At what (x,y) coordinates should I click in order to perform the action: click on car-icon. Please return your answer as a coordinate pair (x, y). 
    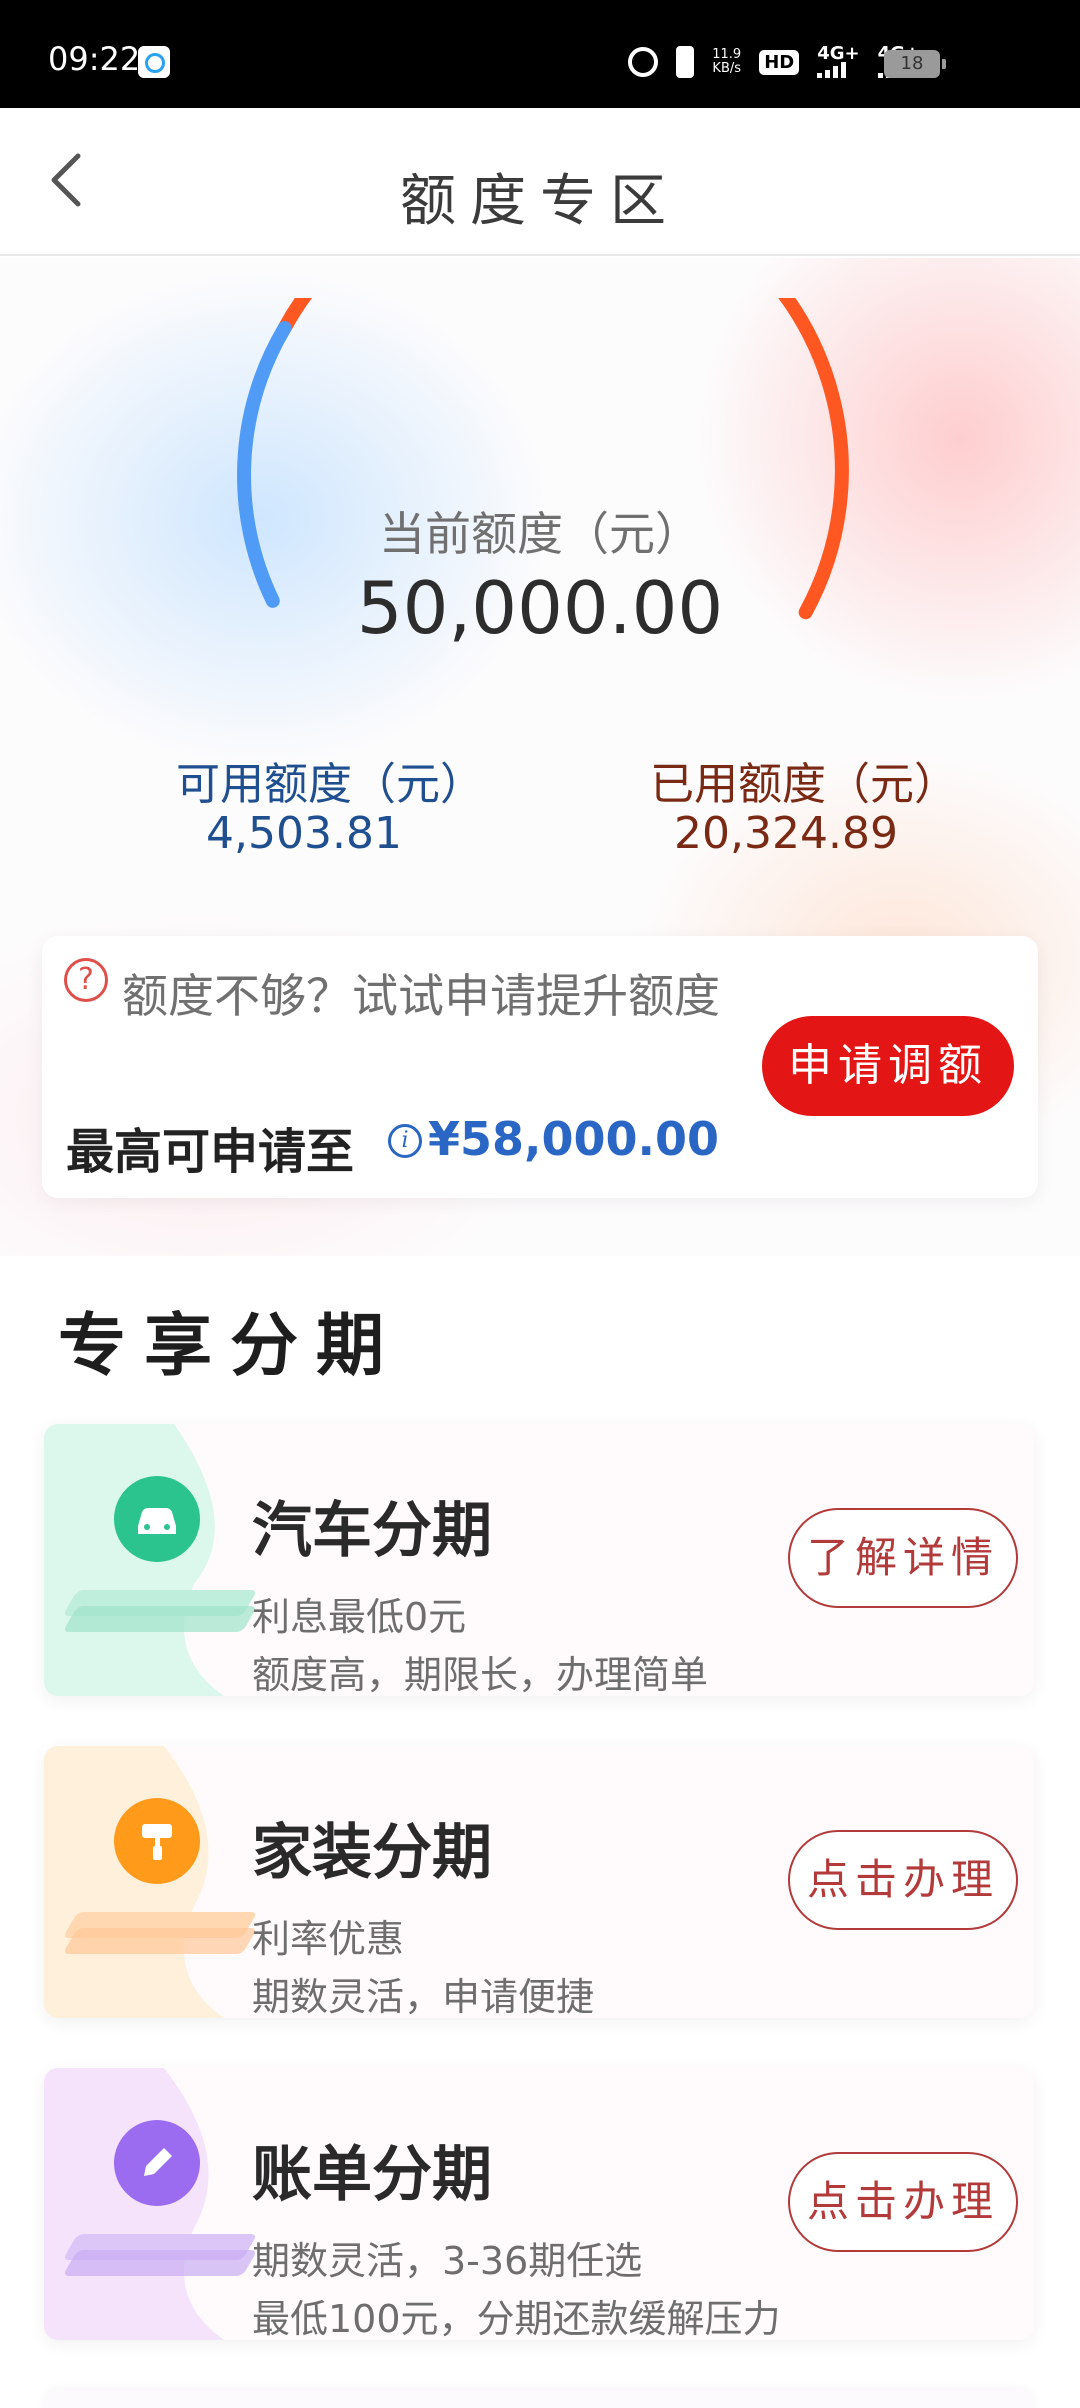
    Looking at the image, I should click on (163, 1559).